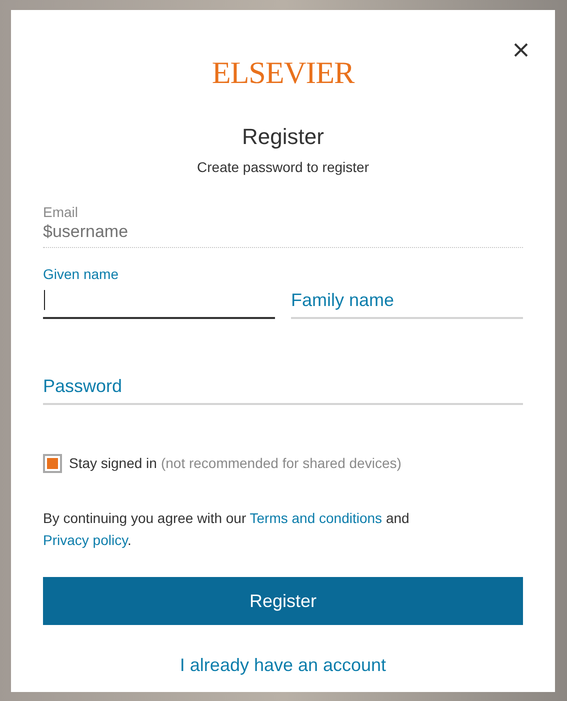  What do you see at coordinates (283, 601) in the screenshot?
I see `register-button: Register` at bounding box center [283, 601].